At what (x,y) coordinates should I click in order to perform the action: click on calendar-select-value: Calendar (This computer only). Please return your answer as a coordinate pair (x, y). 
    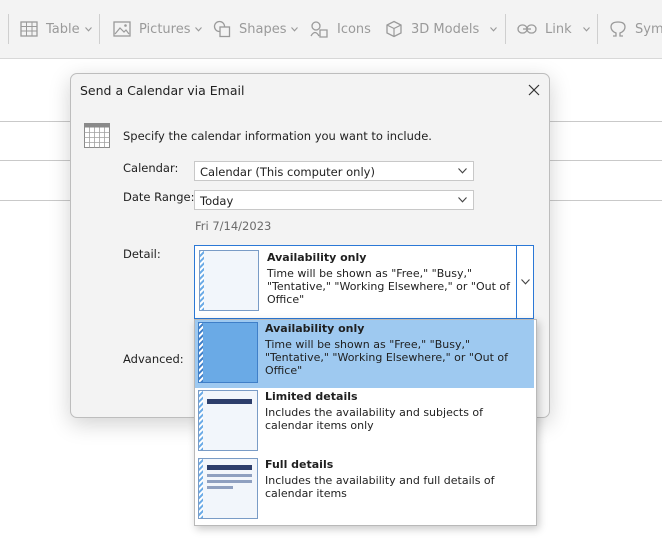
    Looking at the image, I should click on (287, 172).